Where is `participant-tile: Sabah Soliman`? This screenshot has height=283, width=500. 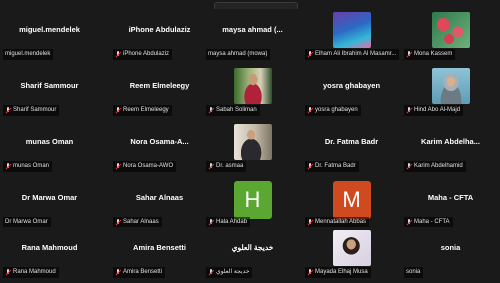
participant-tile: Sabah Soliman is located at coordinates (252, 92).